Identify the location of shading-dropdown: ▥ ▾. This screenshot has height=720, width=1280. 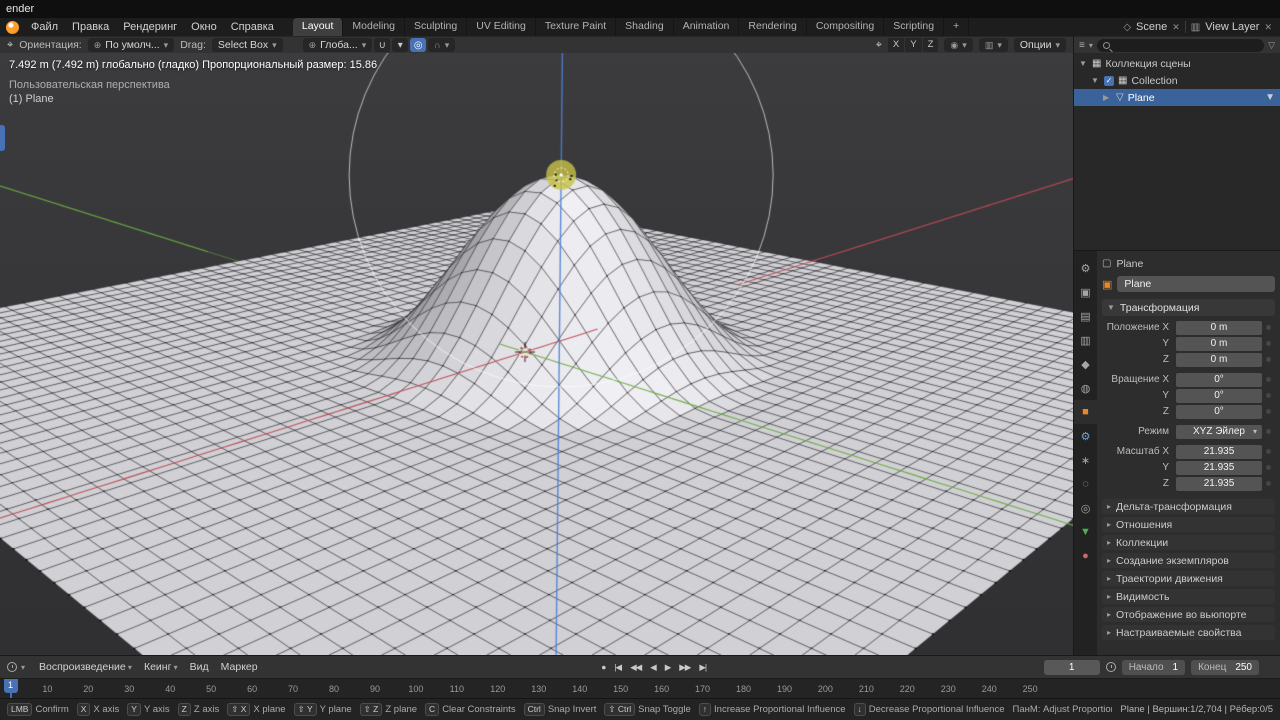
(993, 45).